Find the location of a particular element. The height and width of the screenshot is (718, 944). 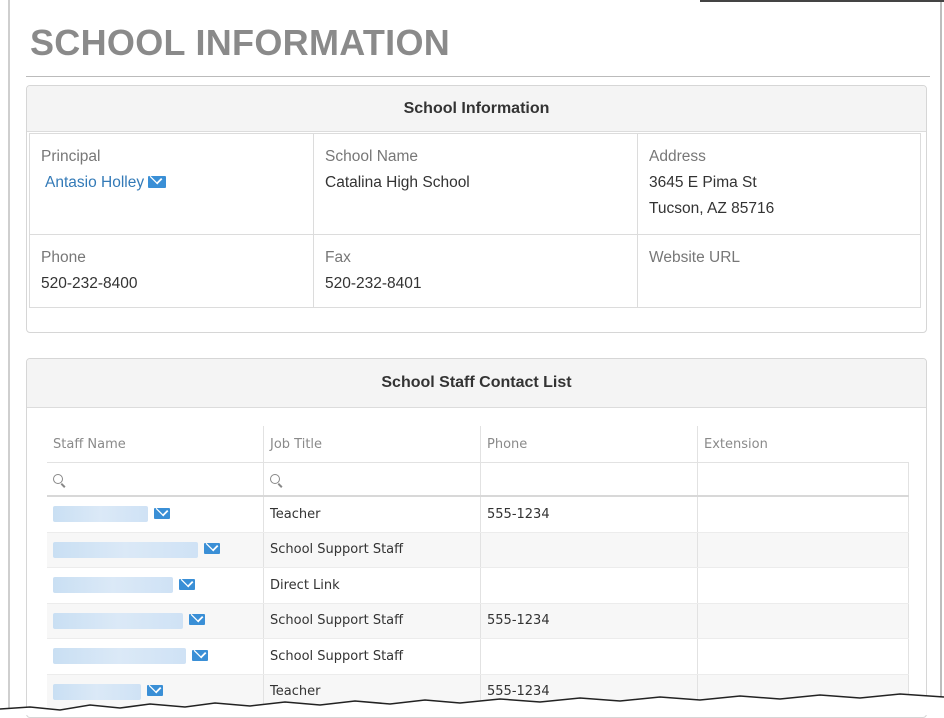

school-name-cell: School Name Catalina High School is located at coordinates (475, 184).